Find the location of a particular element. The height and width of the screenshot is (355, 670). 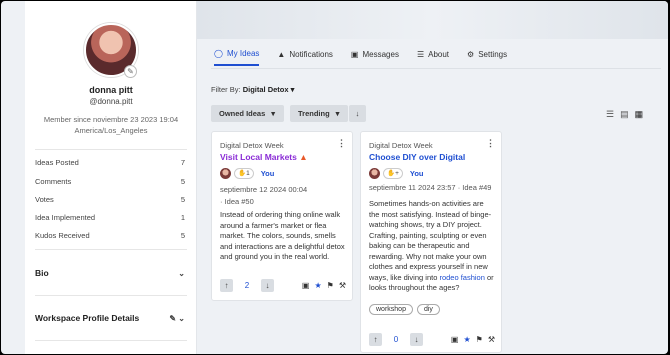

idea-date: septiembre 11 2024 23:57 is located at coordinates (412, 187).